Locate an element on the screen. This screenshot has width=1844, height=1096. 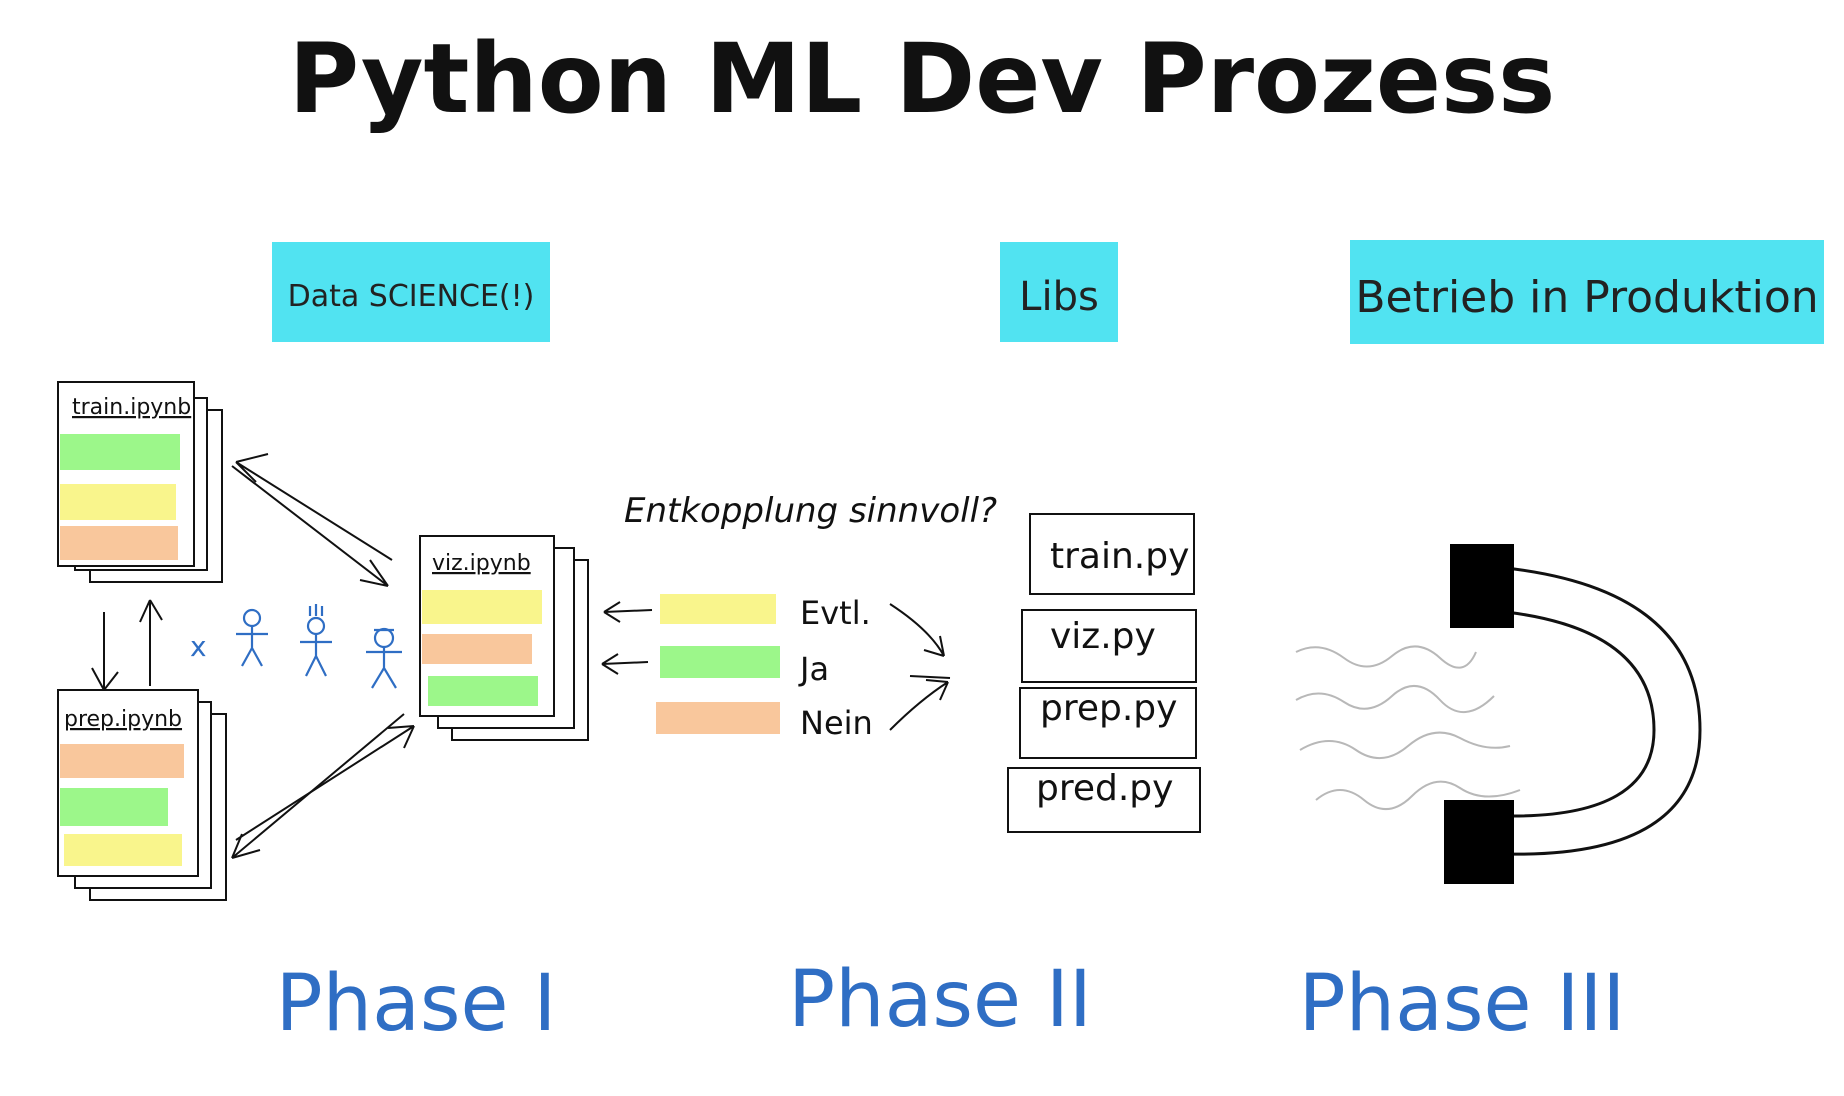
collaborators: x is located at coordinates (296, 646).